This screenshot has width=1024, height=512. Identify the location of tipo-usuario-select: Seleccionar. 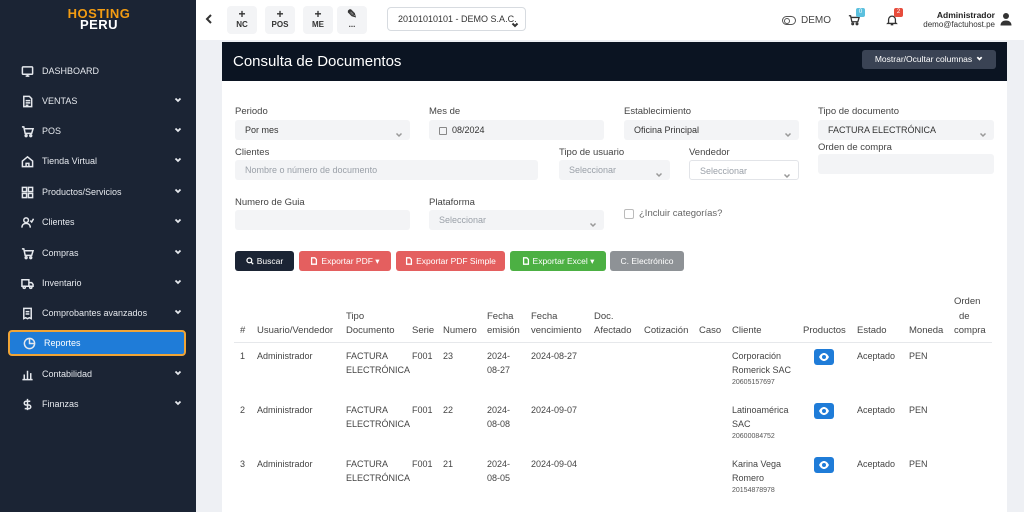
(614, 170).